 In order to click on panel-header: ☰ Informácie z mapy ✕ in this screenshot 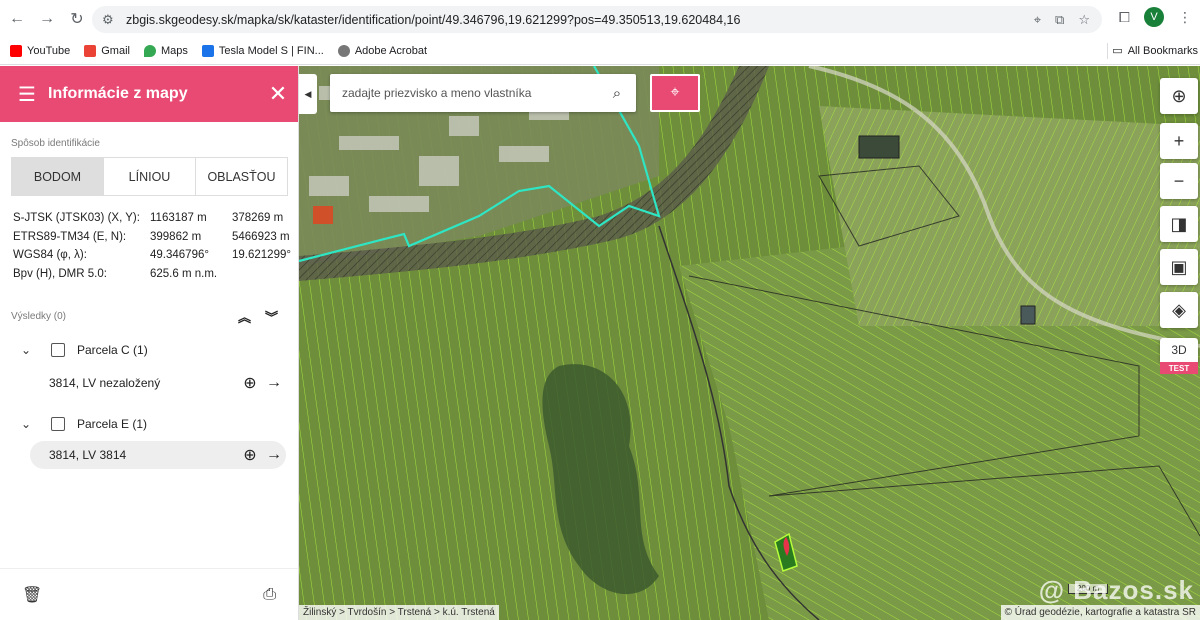, I will do `click(149, 94)`.